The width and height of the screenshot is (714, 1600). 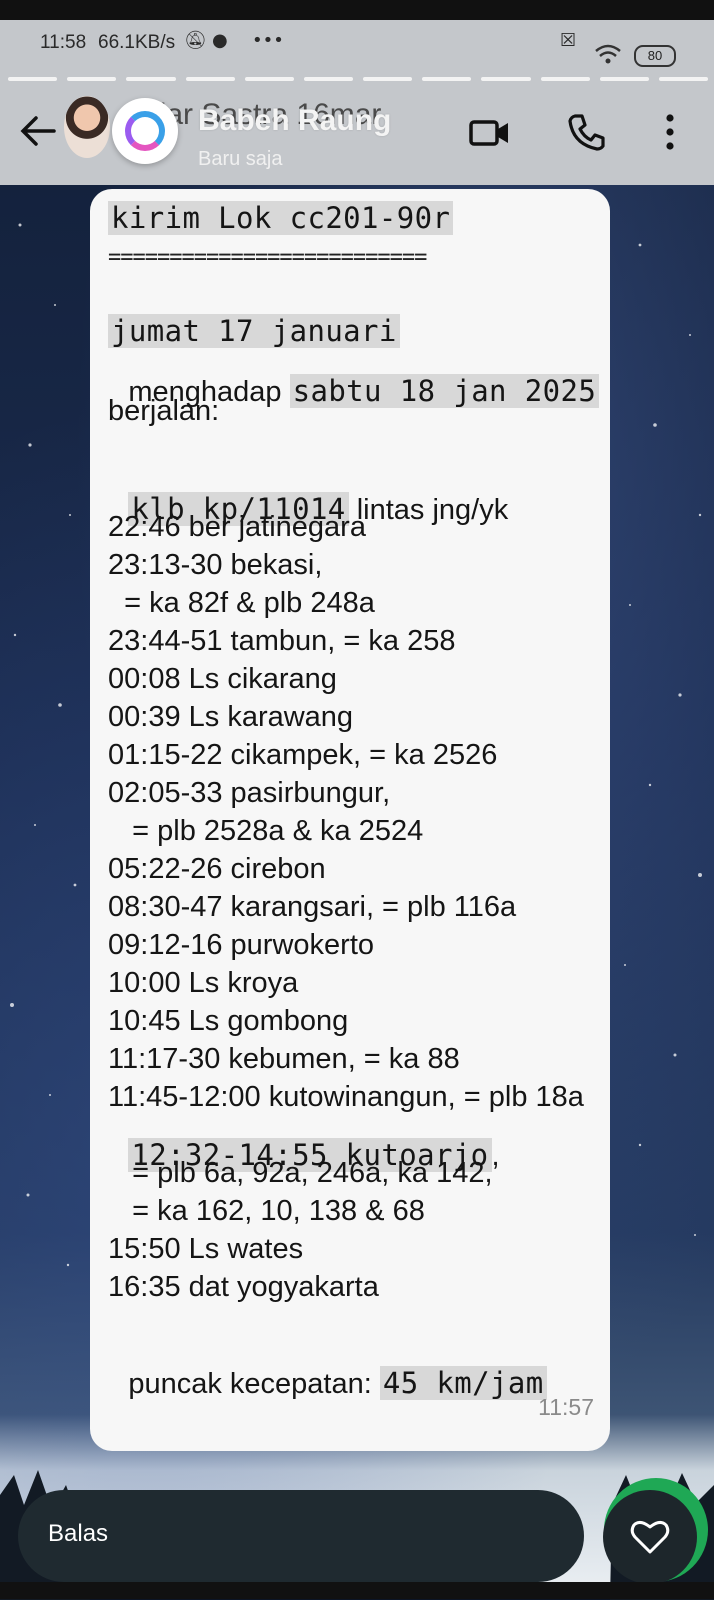 I want to click on more-notifications-icon: •••, so click(x=268, y=40).